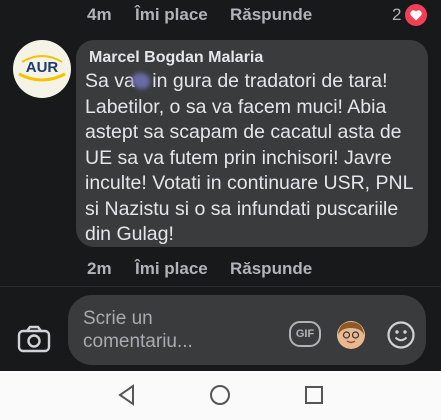 This screenshot has height=420, width=441. What do you see at coordinates (110, 81) in the screenshot?
I see `comment-text-start: Sa va` at bounding box center [110, 81].